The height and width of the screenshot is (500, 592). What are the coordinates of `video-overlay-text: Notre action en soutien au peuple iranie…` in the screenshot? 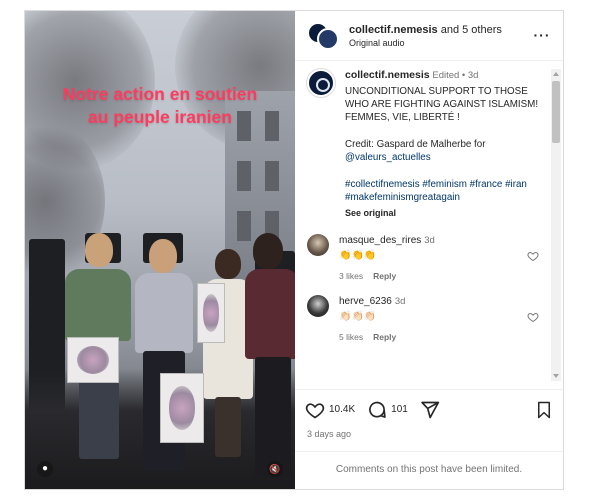 It's located at (160, 106).